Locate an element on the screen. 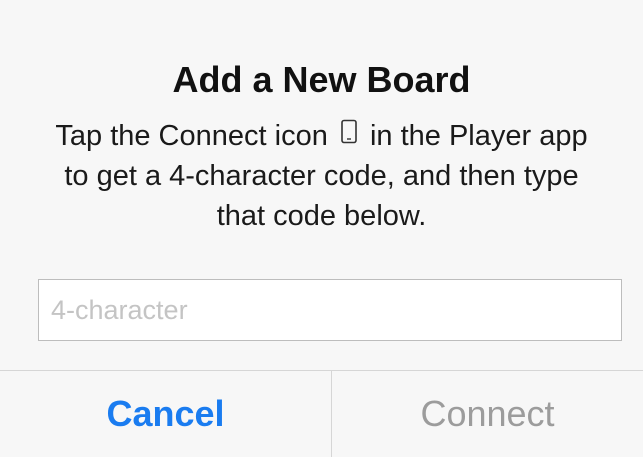 The height and width of the screenshot is (457, 643). message-text-before-icon: Tap the Connect icon is located at coordinates (191, 136).